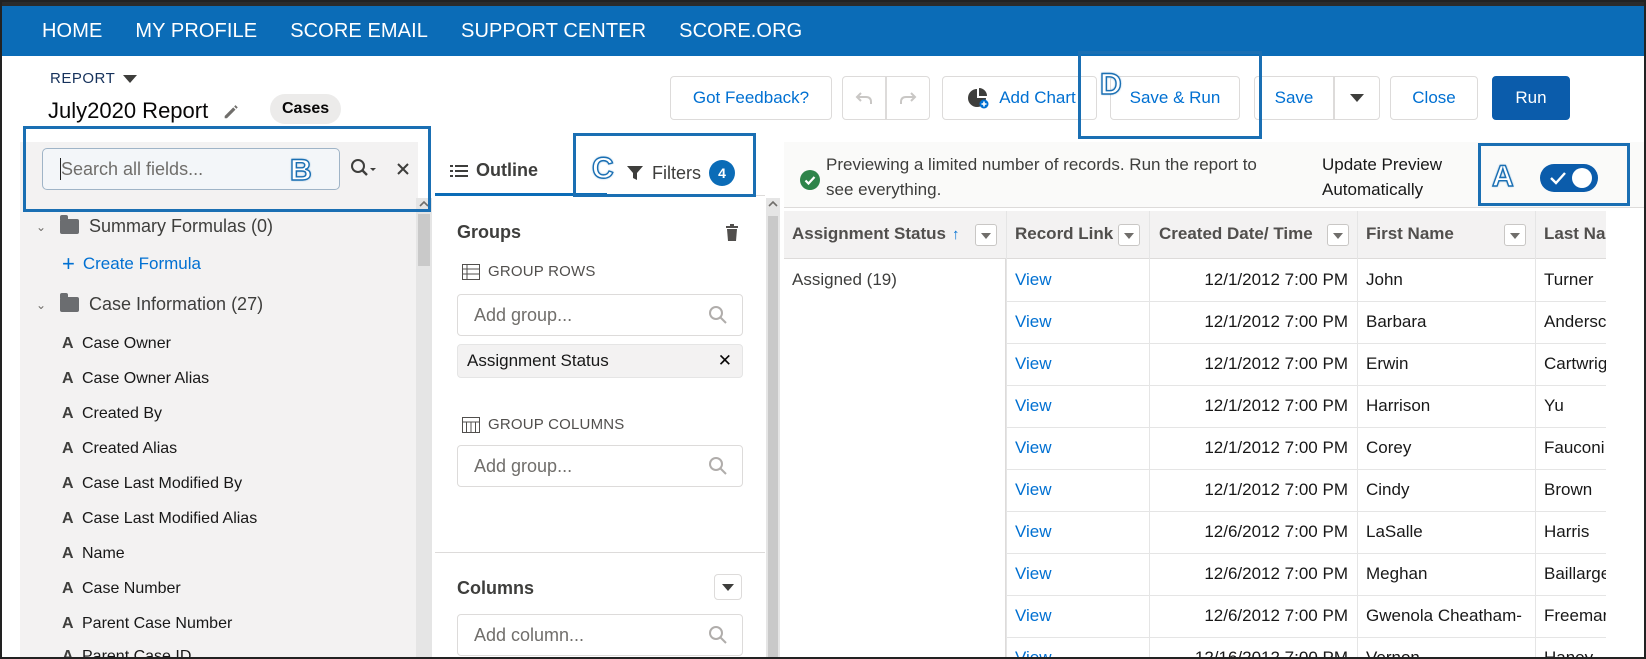  I want to click on feedback-button: Got Feedback?, so click(751, 98).